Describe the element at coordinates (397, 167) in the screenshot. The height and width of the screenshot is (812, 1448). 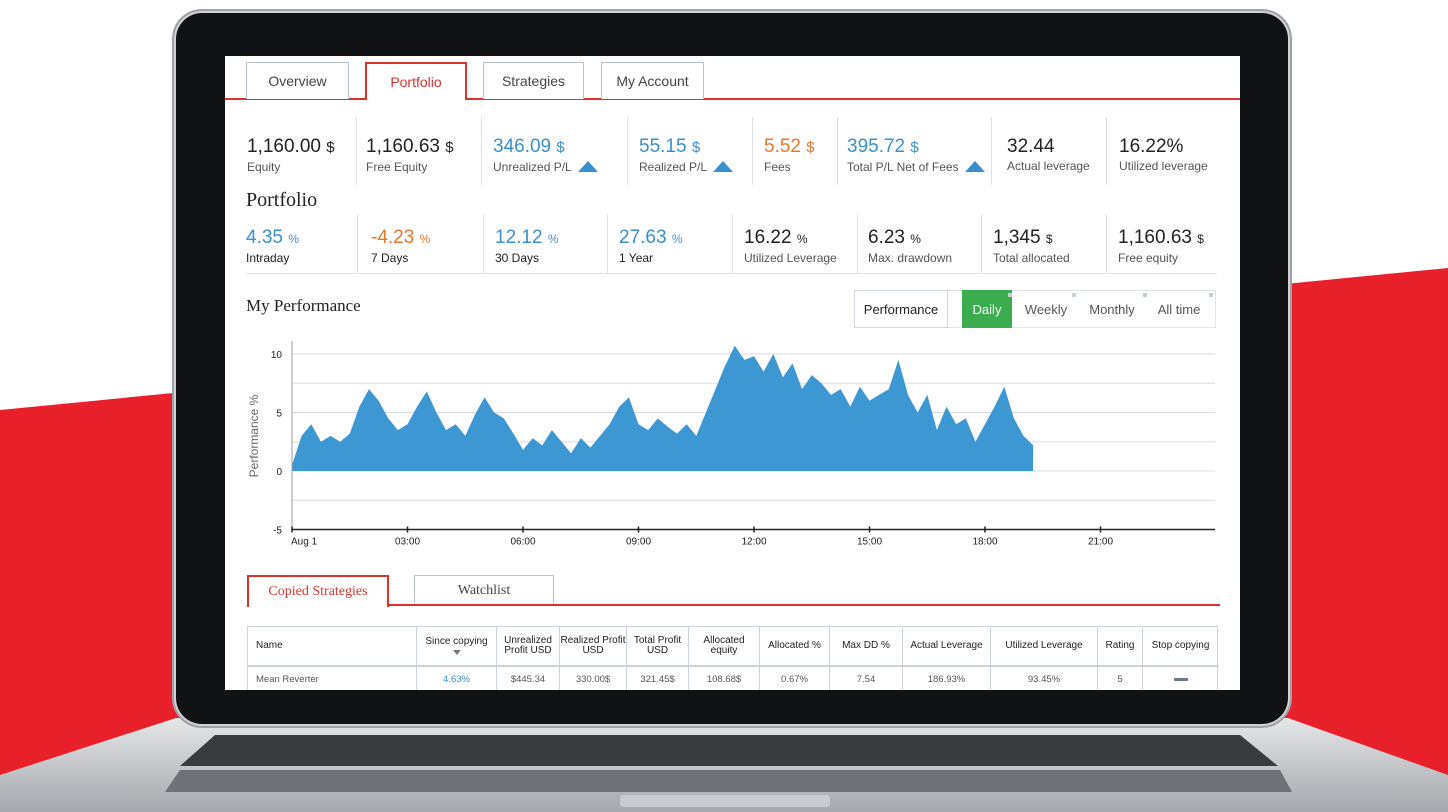
I see `stat-label: Free Equity` at that location.